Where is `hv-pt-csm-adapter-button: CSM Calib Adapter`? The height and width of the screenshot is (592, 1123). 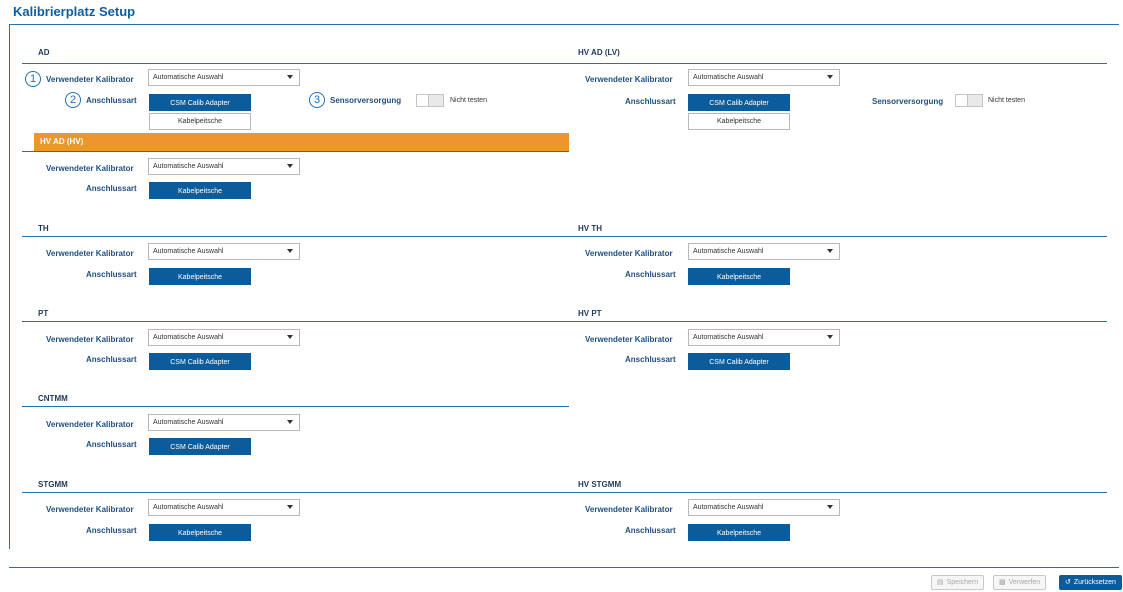 hv-pt-csm-adapter-button: CSM Calib Adapter is located at coordinates (739, 361).